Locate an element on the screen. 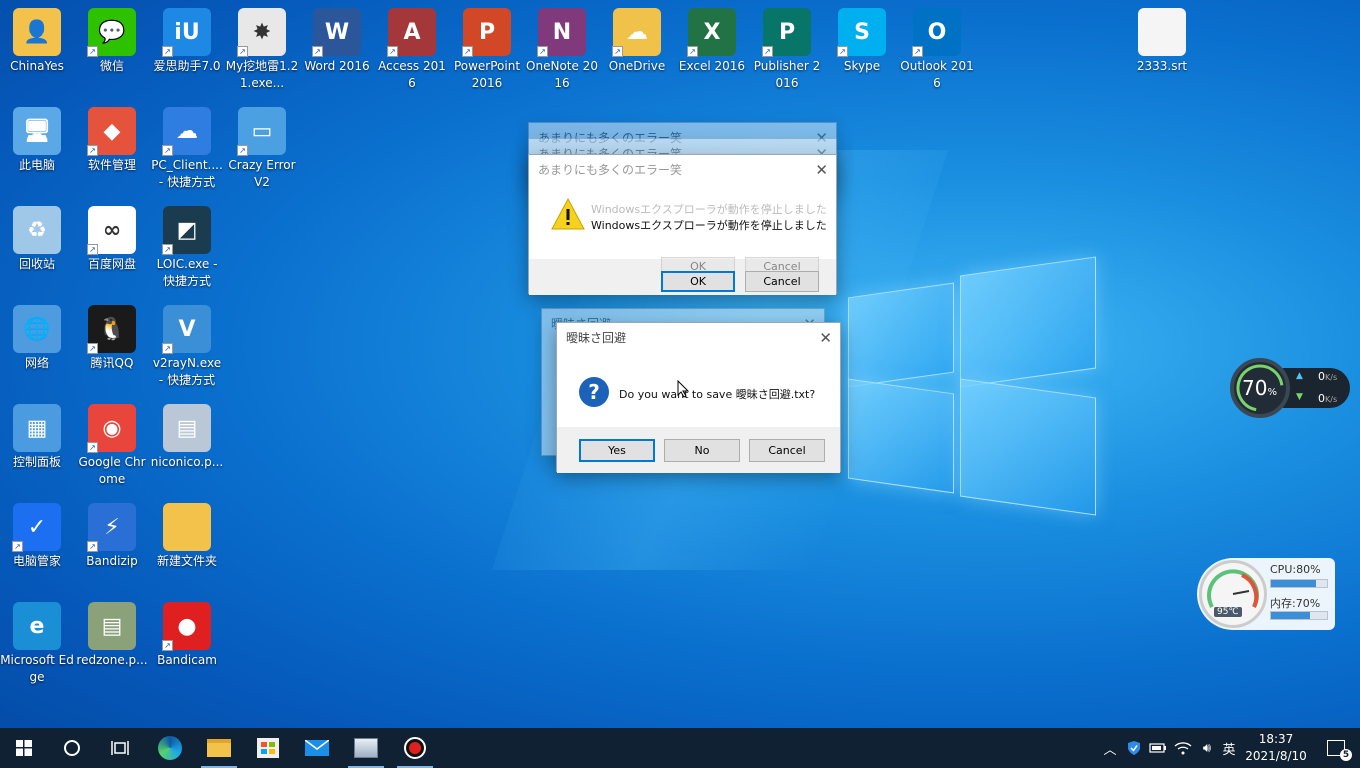 This screenshot has height=768, width=1360. desktop-icon: 2333.srt is located at coordinates (1162, 41).